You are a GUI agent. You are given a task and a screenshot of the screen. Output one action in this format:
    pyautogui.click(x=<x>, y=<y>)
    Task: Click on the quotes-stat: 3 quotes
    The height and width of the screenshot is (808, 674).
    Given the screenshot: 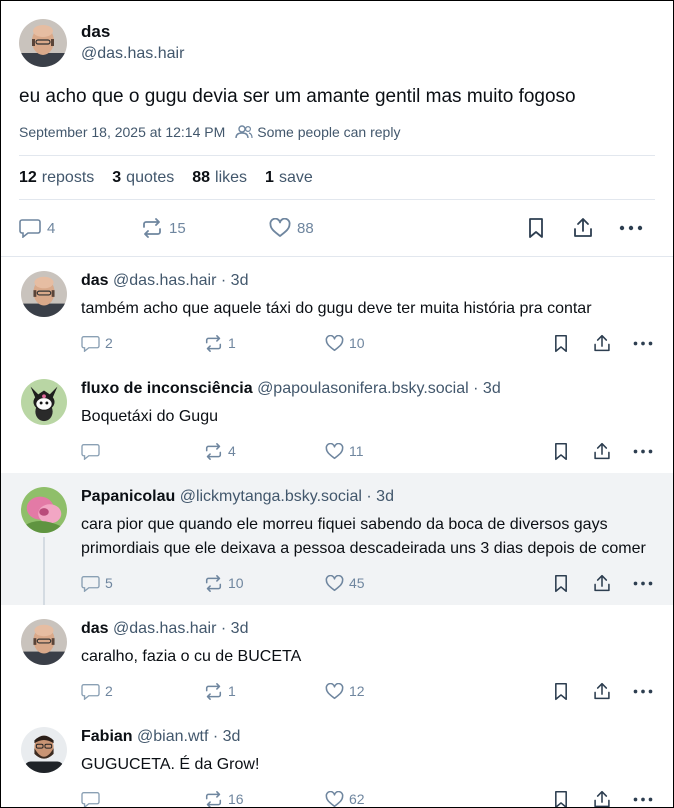 What is the action you would take?
    pyautogui.click(x=143, y=178)
    